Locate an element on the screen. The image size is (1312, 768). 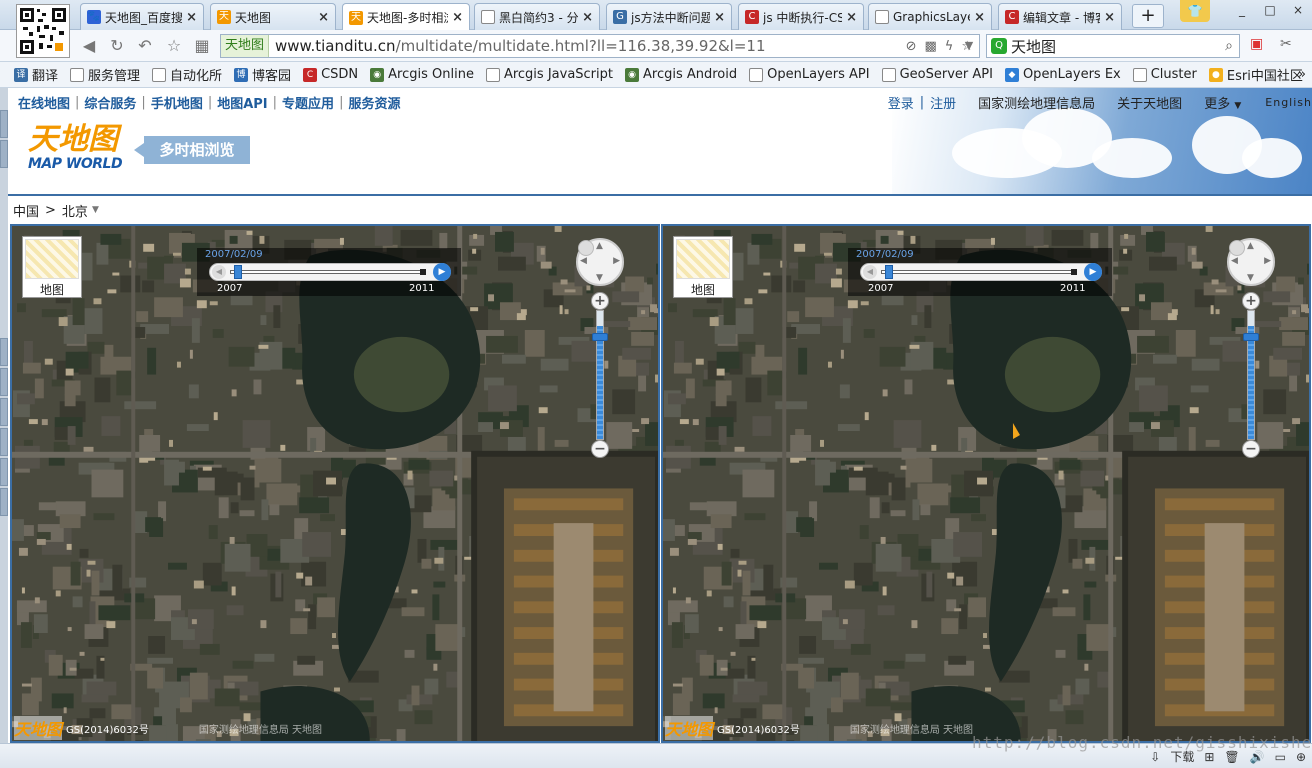
browser-tab: 黑白简约3 - 分类× is located at coordinates (537, 16).